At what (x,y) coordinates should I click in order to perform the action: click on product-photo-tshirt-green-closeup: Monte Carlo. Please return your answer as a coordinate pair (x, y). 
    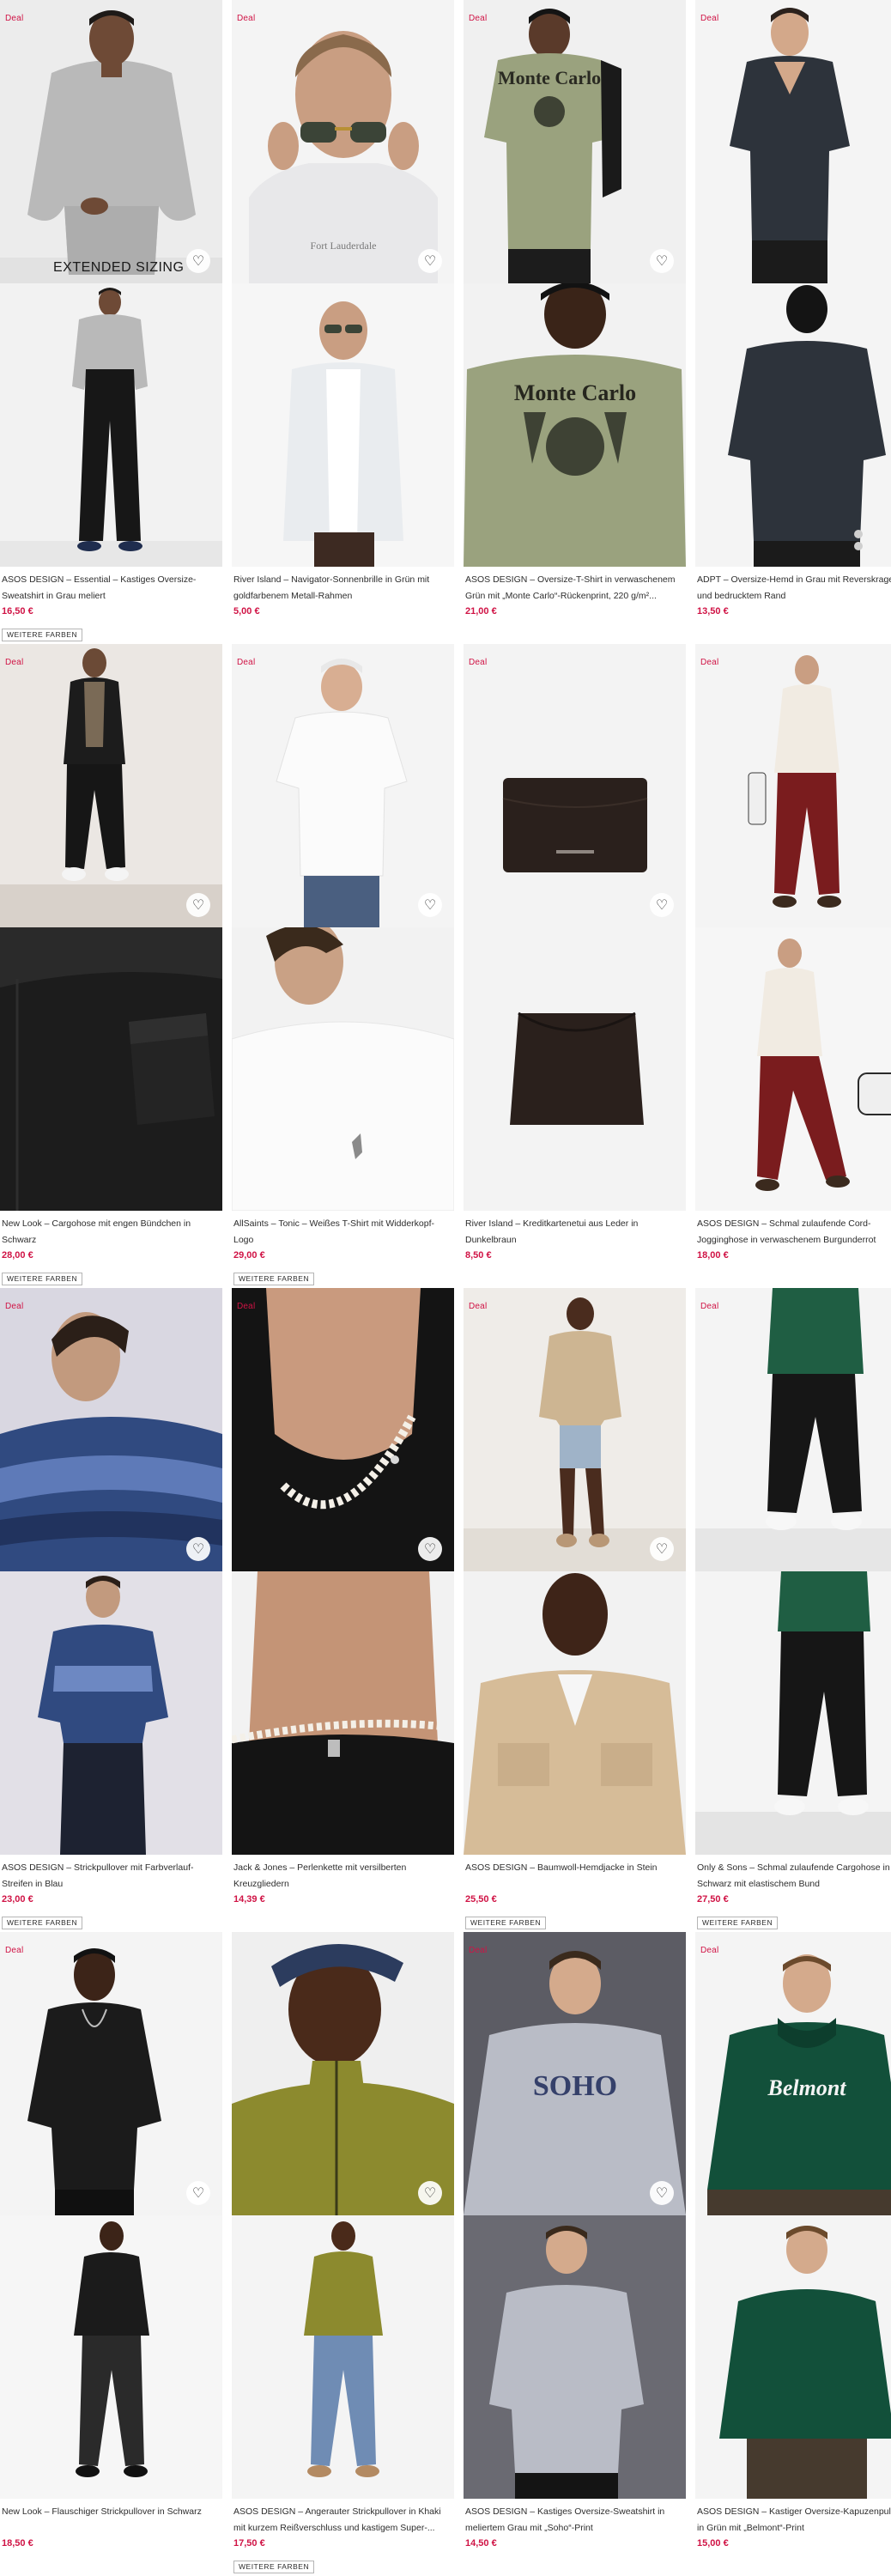
    Looking at the image, I should click on (575, 425).